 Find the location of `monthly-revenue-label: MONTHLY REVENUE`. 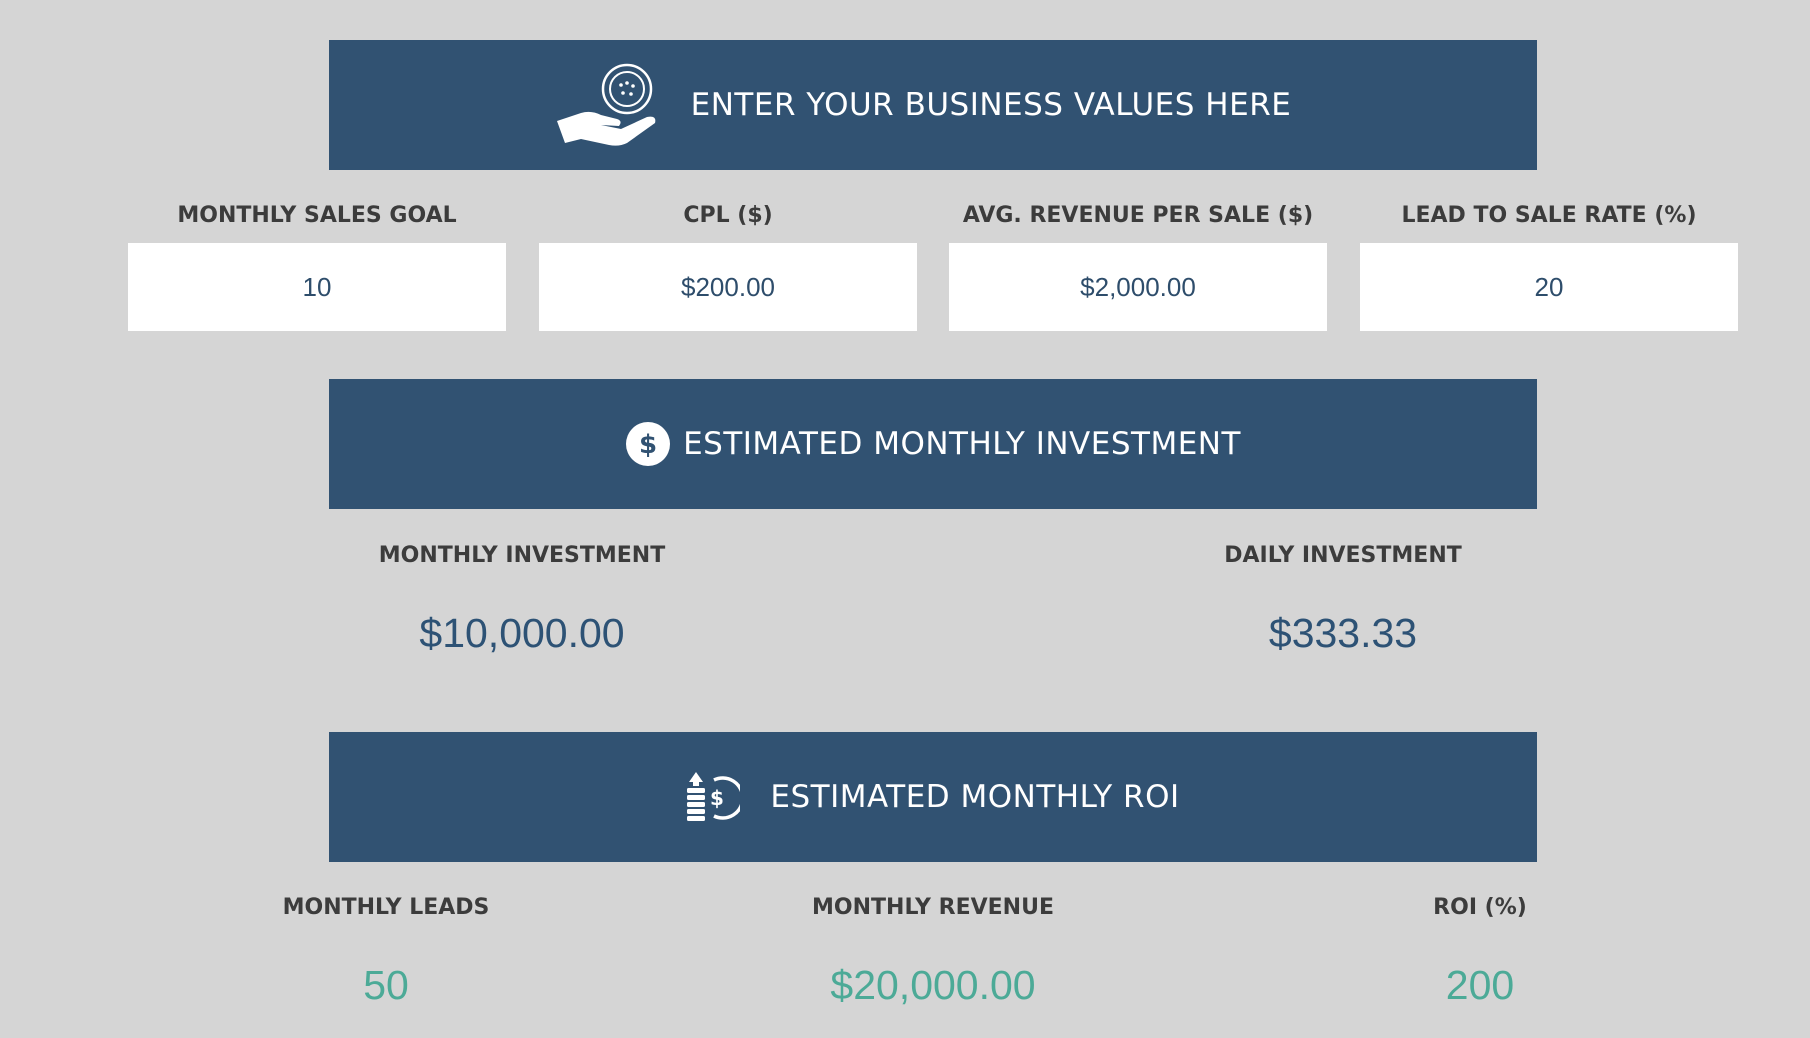

monthly-revenue-label: MONTHLY REVENUE is located at coordinates (933, 907).